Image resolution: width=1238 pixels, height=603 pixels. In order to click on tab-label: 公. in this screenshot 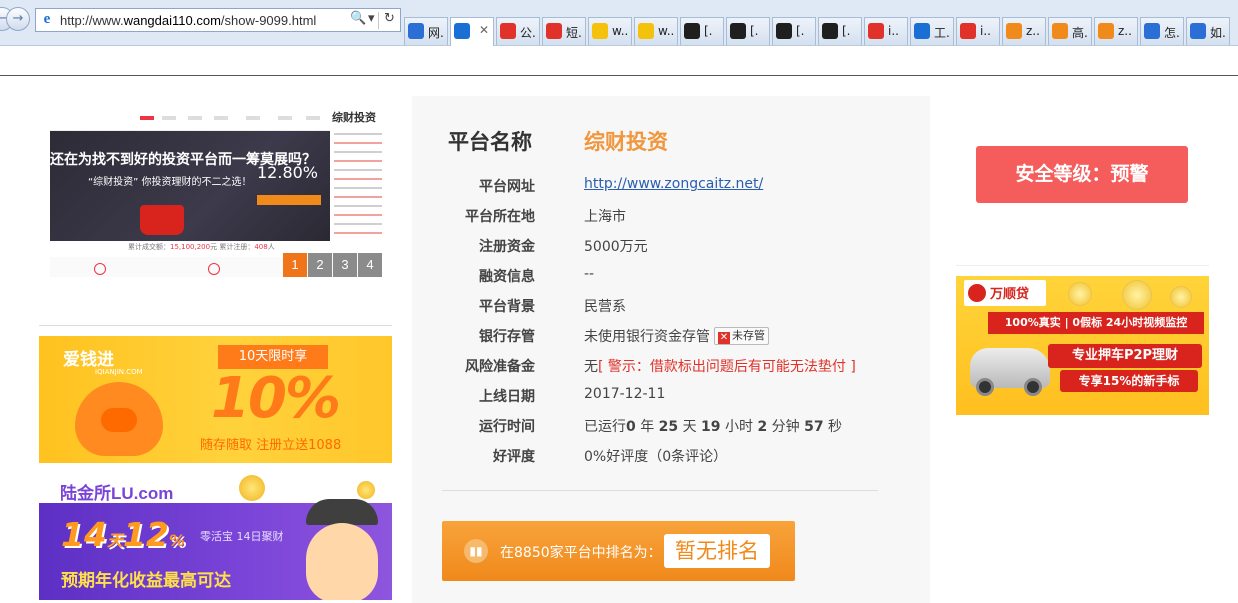, I will do `click(528, 33)`.